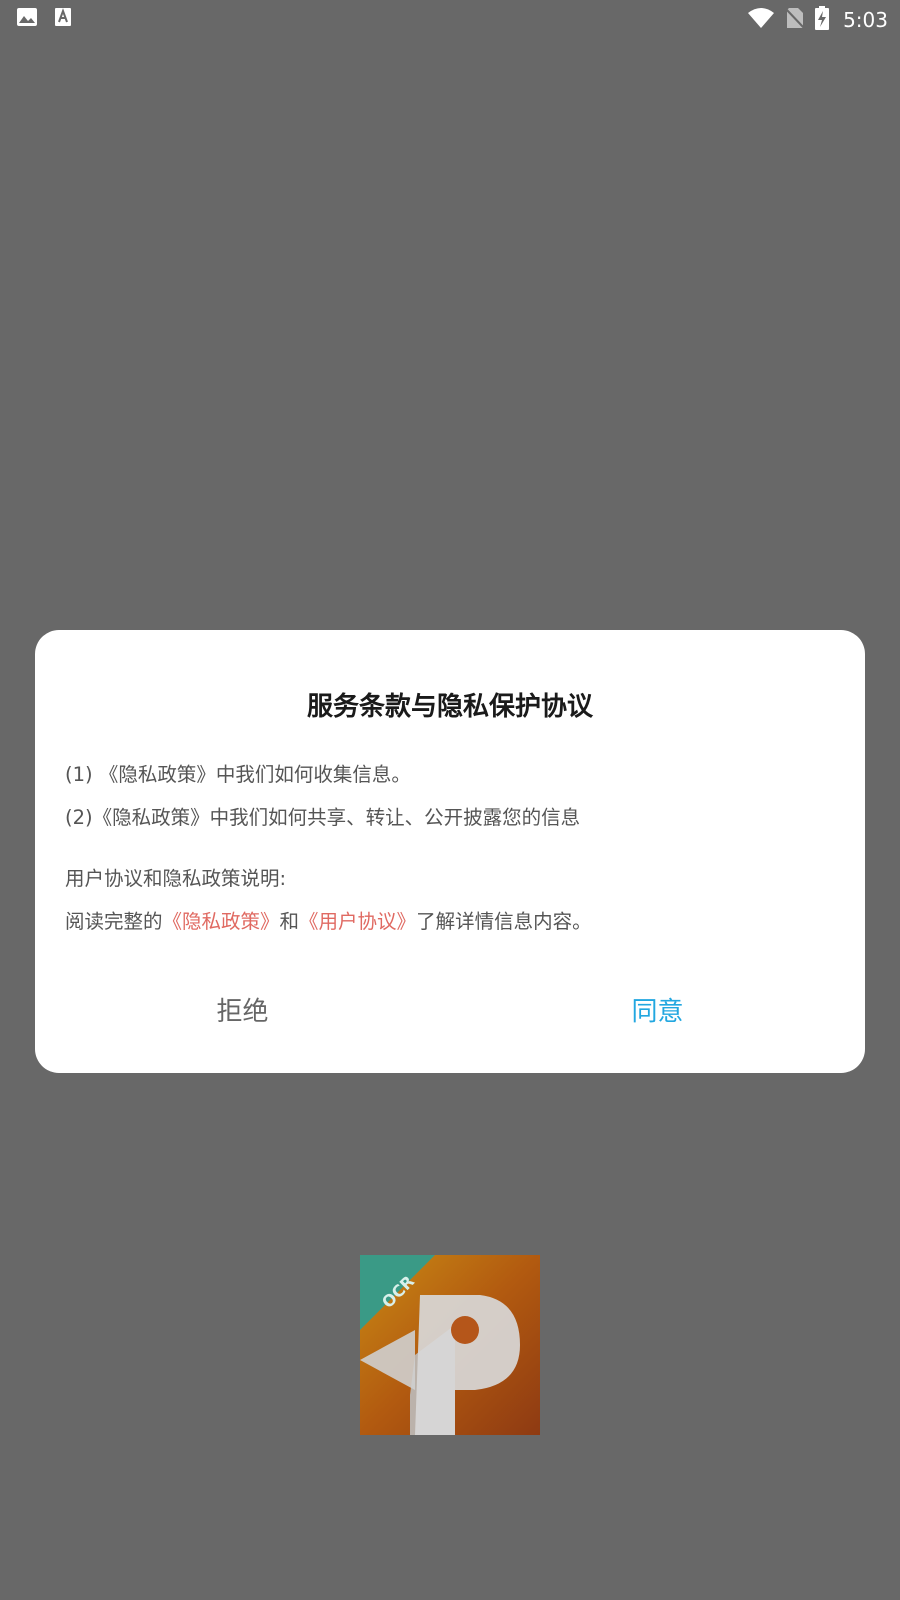  I want to click on read-full-line: 阅读完整的《隐私政策》和《用户协议》了解详情信息内容。, so click(450, 921).